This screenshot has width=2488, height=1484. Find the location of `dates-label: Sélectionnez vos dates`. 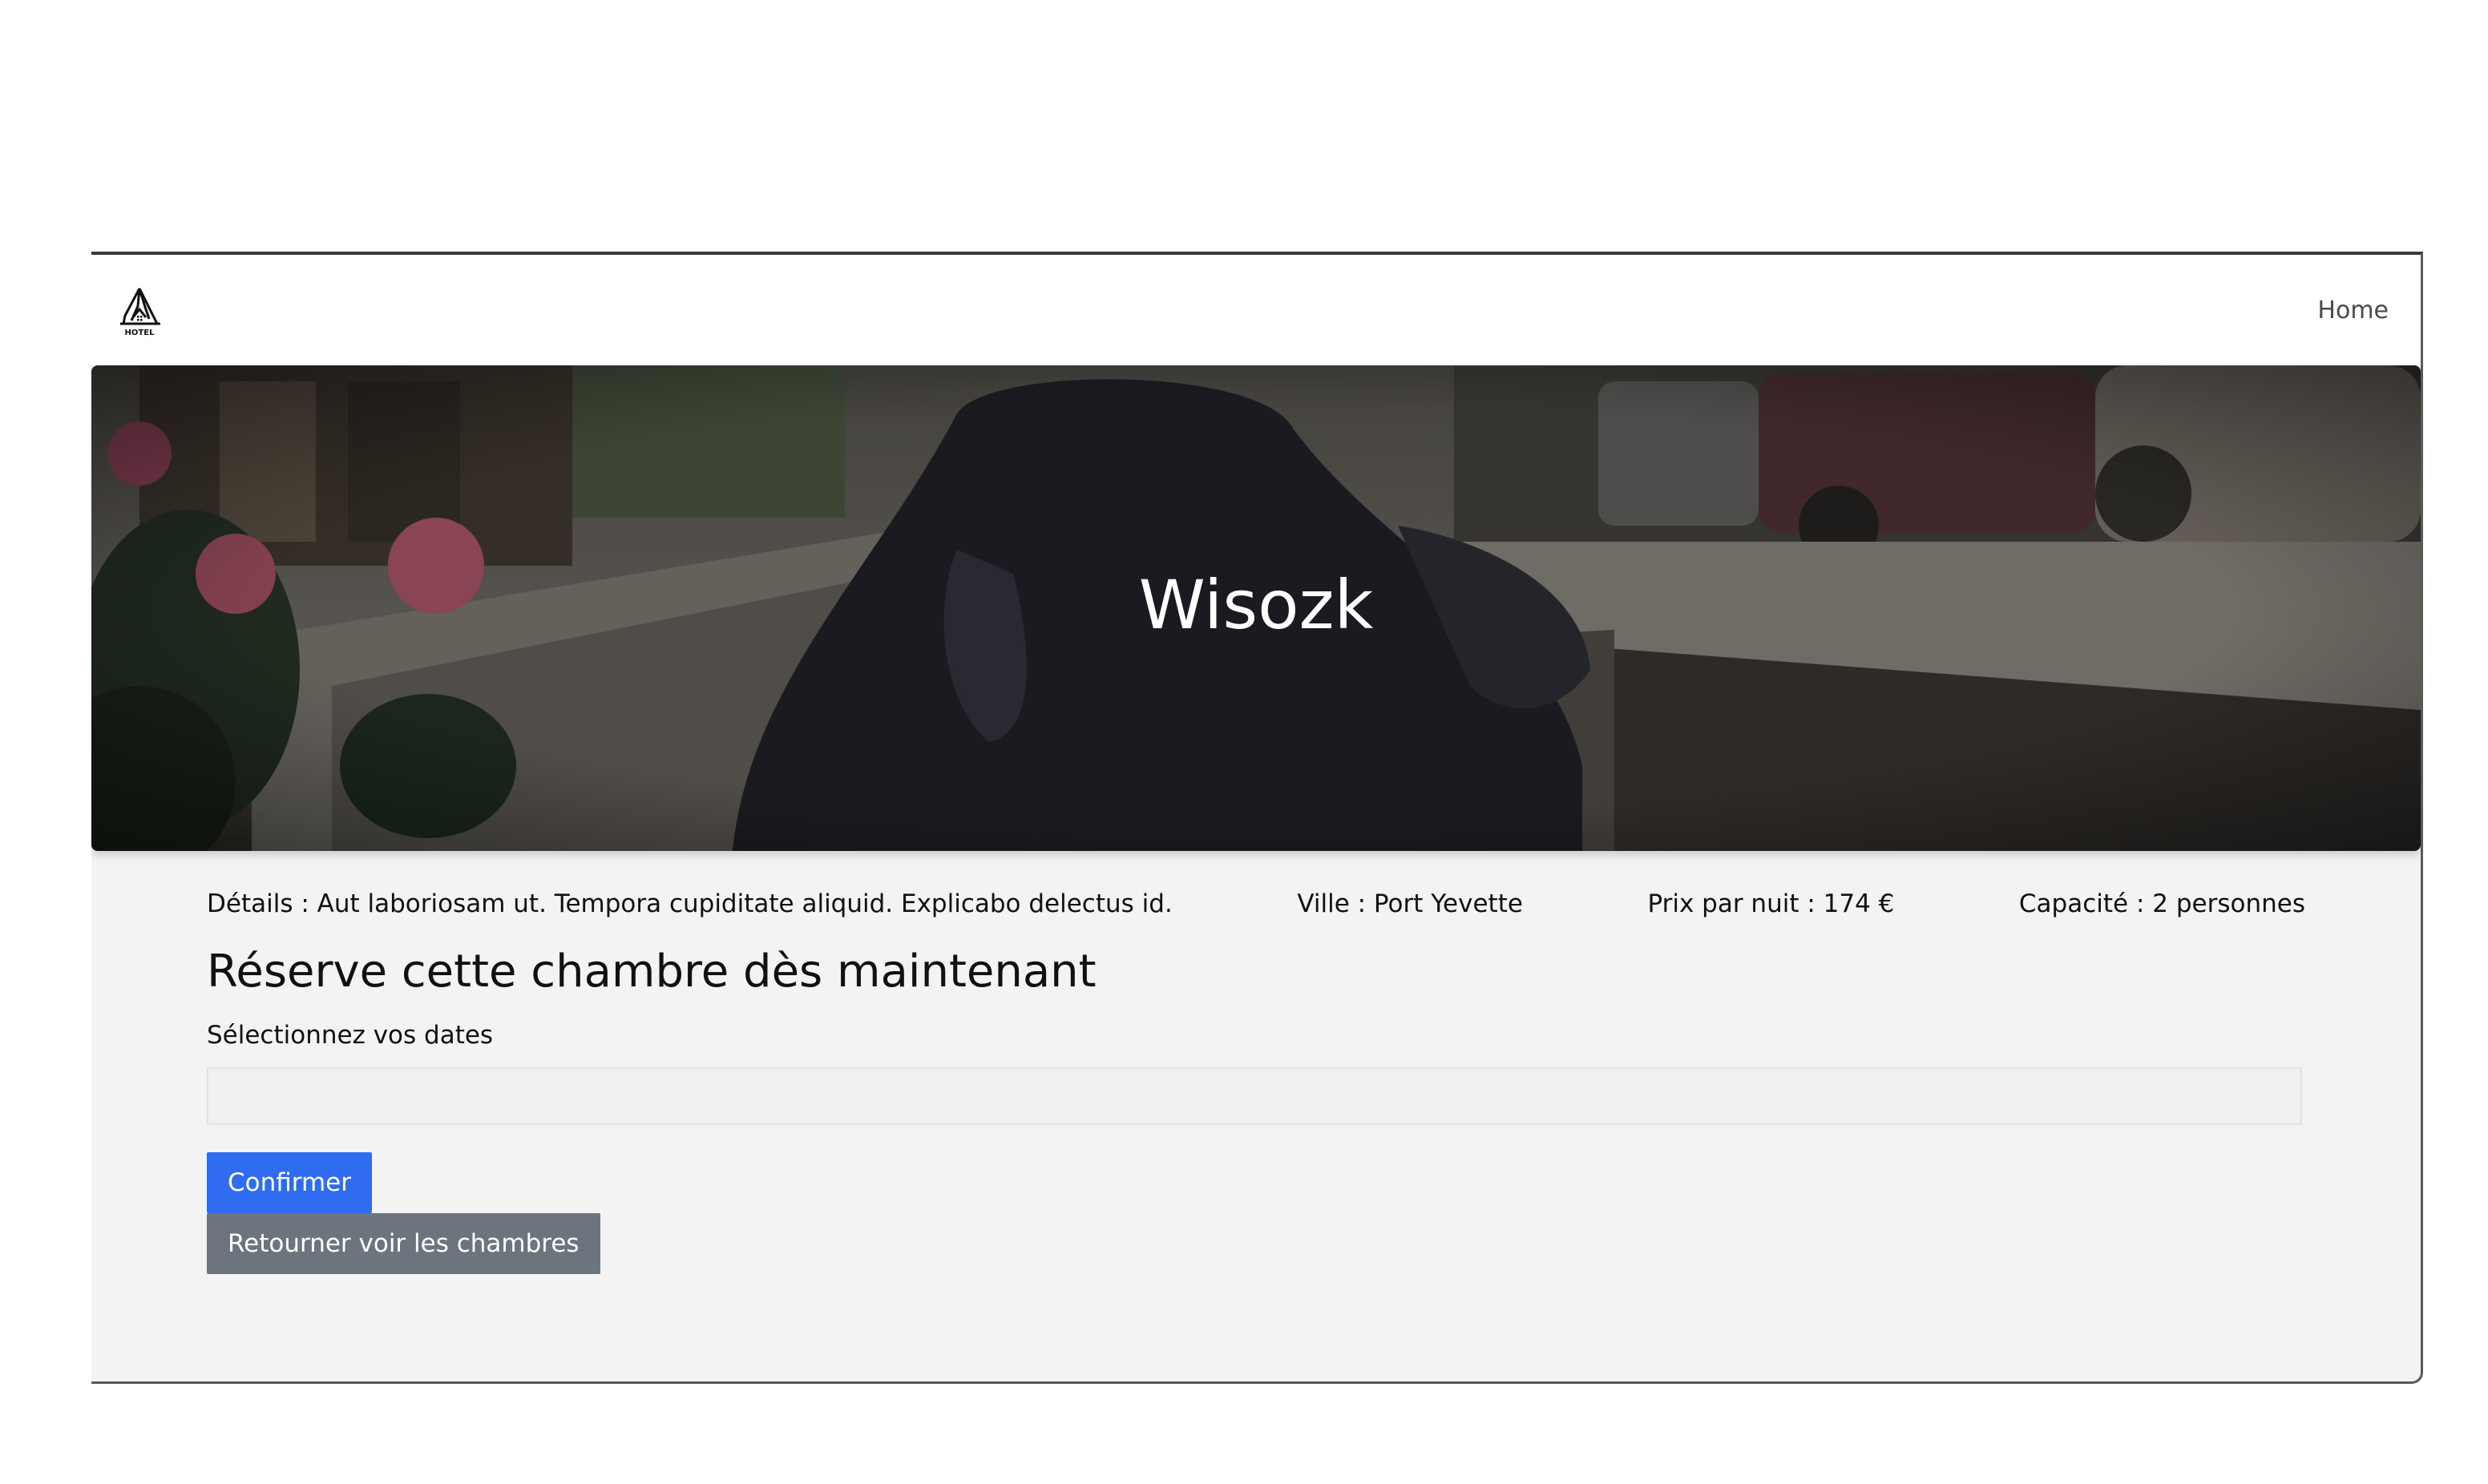

dates-label: Sélectionnez vos dates is located at coordinates (350, 1035).